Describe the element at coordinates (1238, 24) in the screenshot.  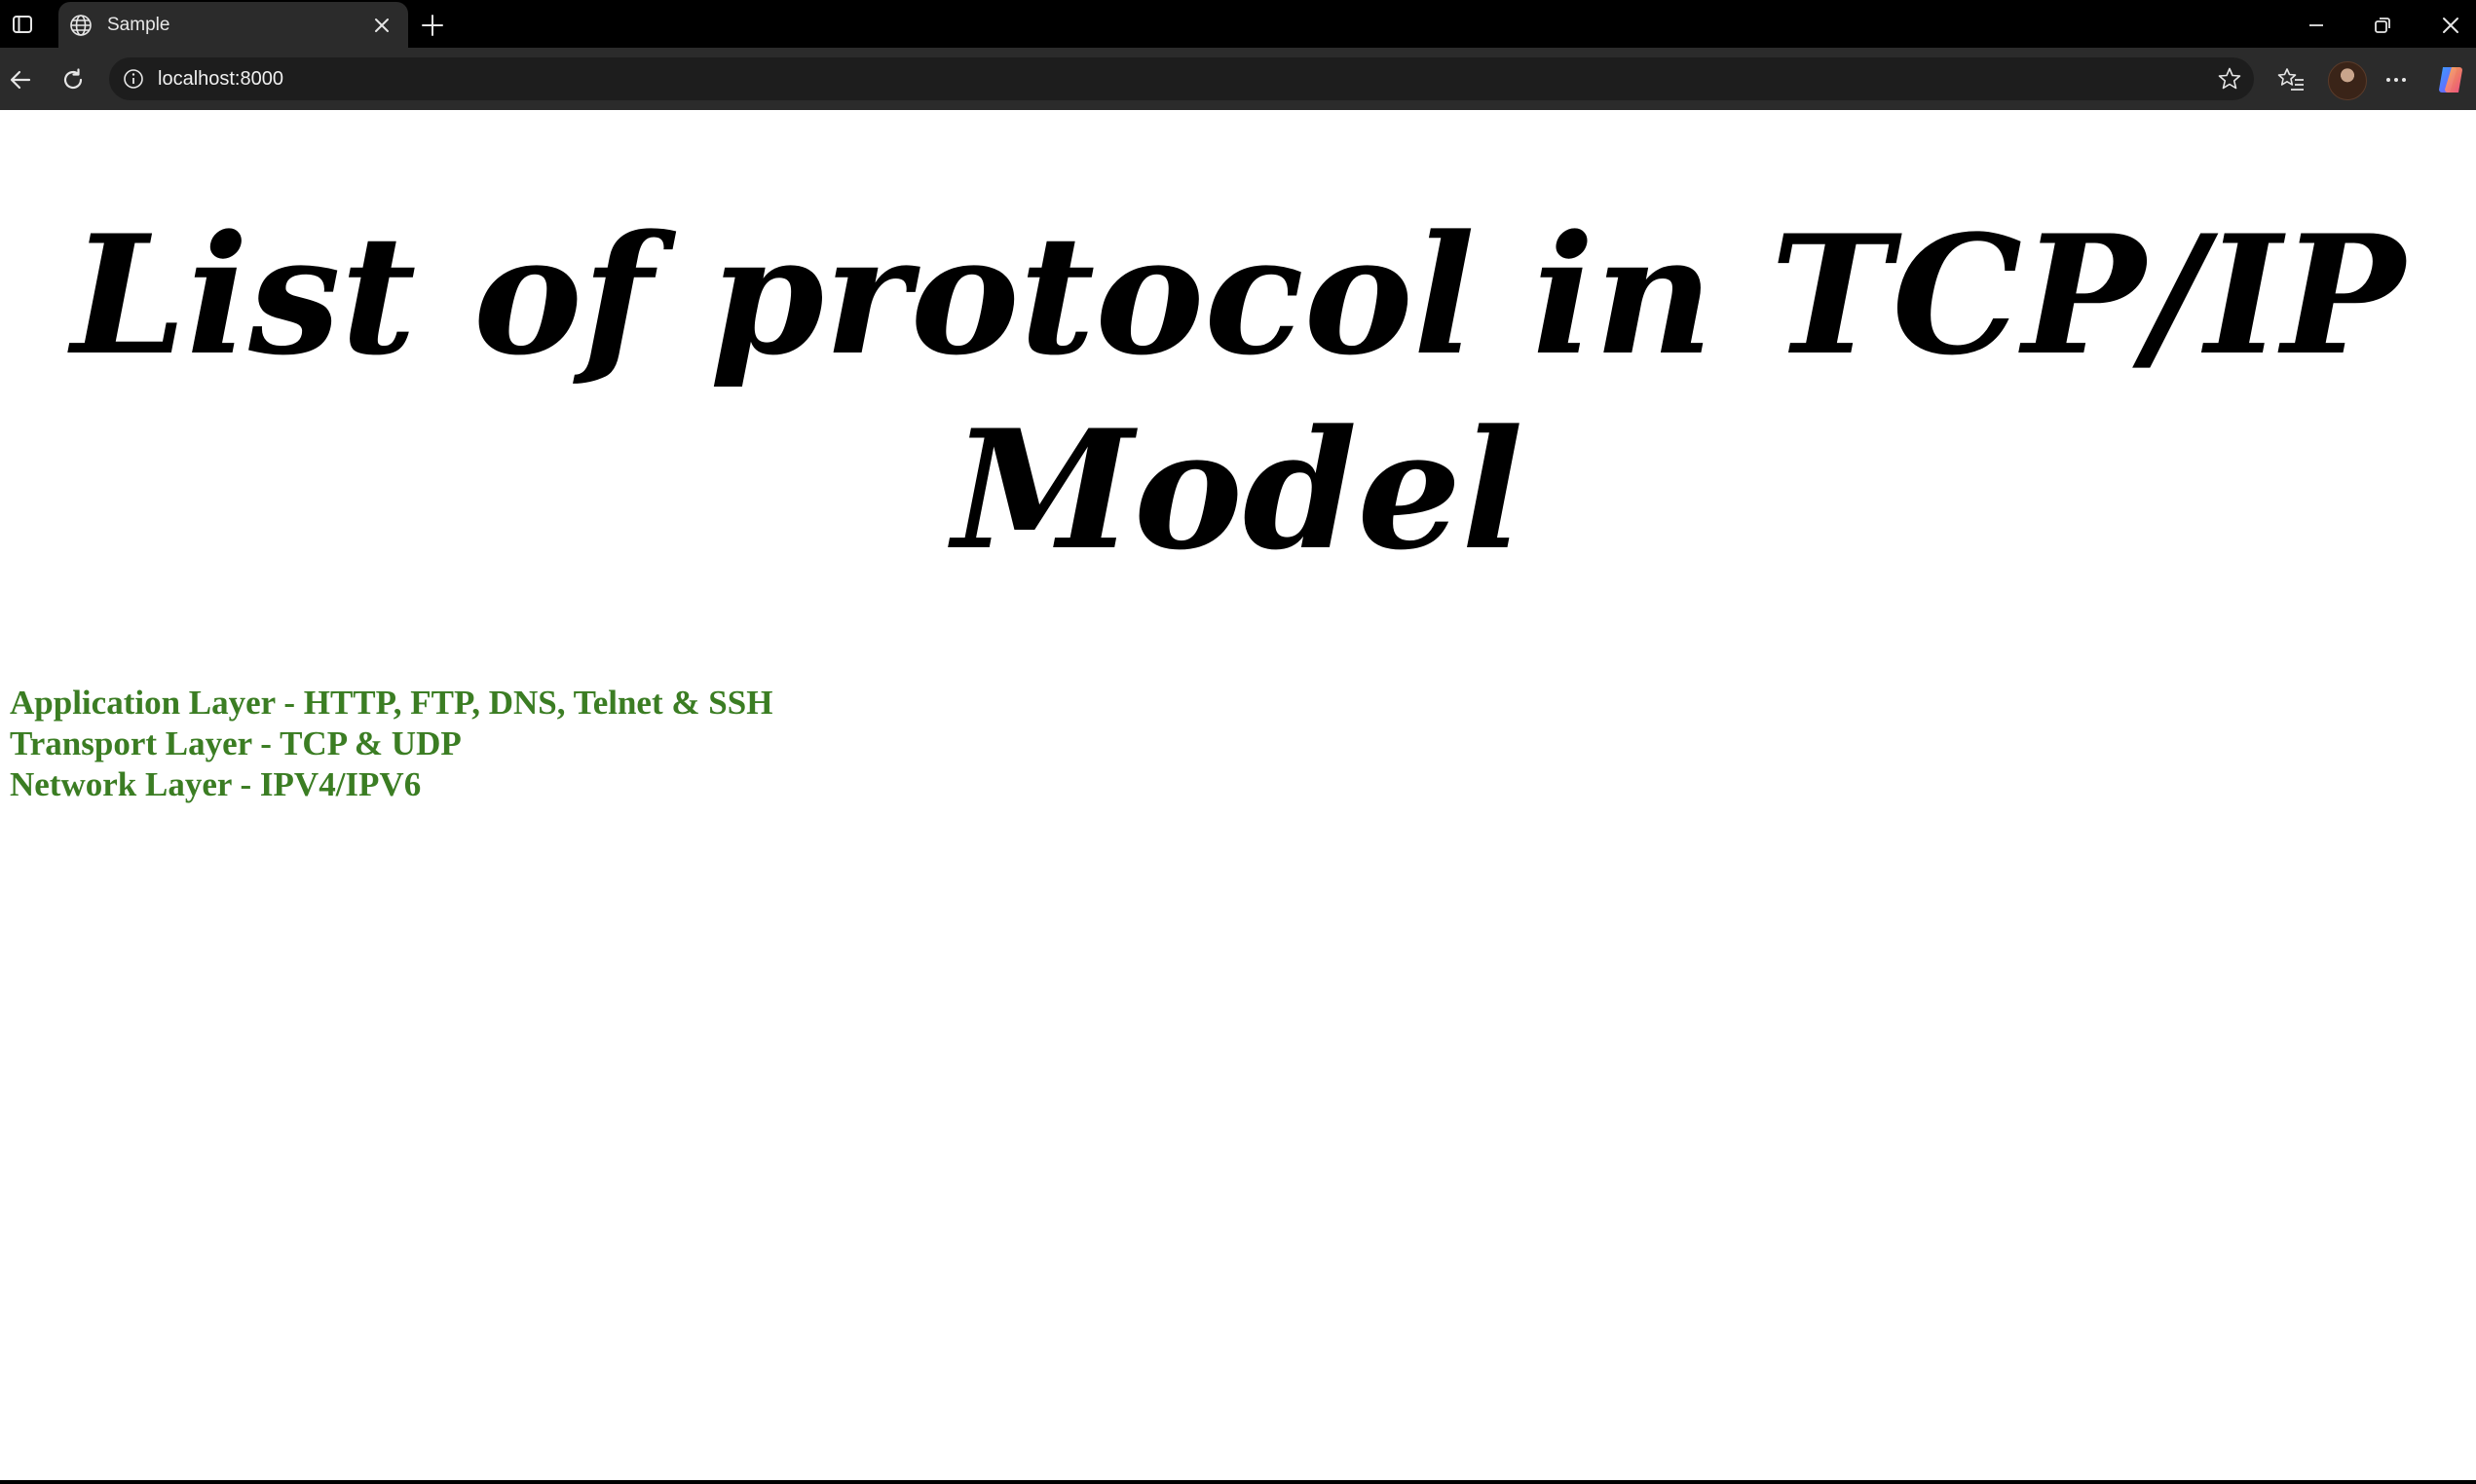
I see `tab-strip: Sample` at that location.